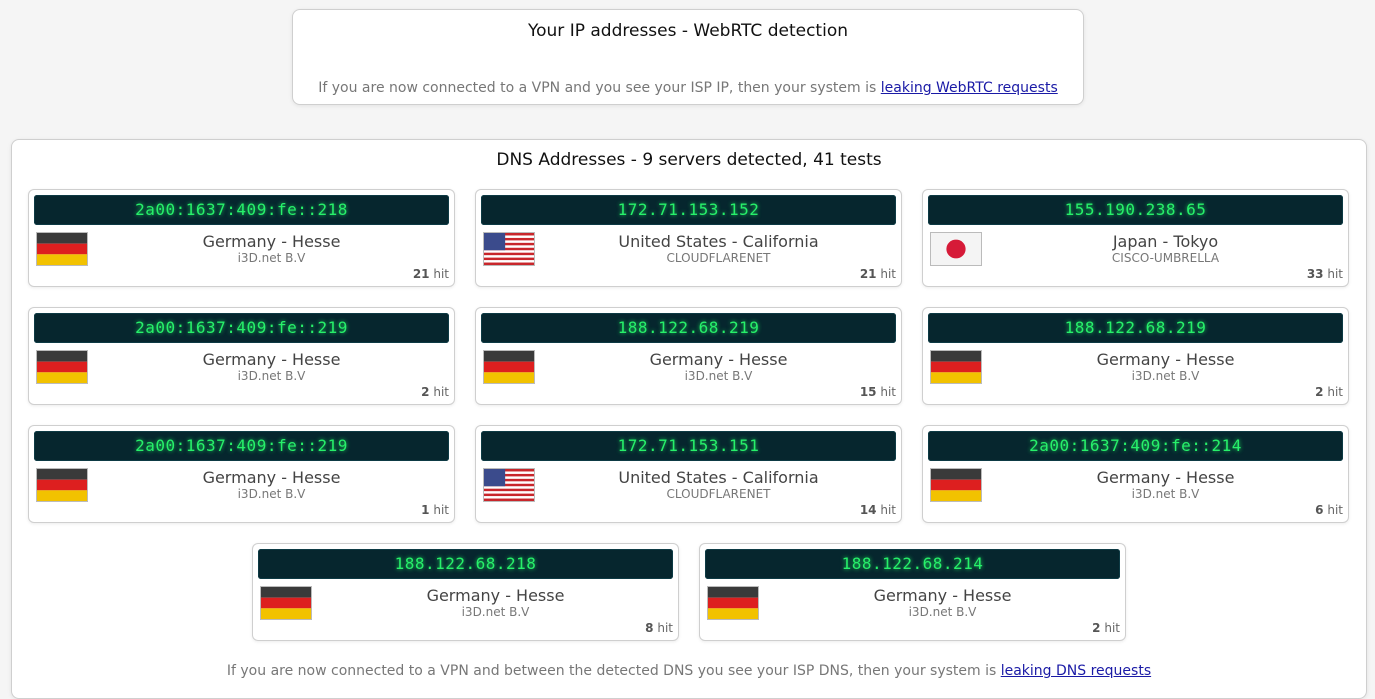 This screenshot has width=1375, height=699. I want to click on dns-location: Japan - Tokyo, so click(1165, 241).